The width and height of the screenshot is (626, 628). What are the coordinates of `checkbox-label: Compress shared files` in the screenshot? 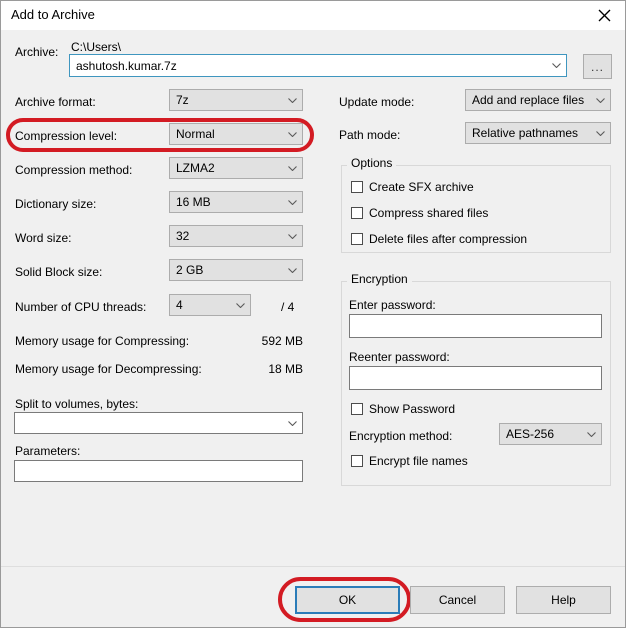 It's located at (429, 213).